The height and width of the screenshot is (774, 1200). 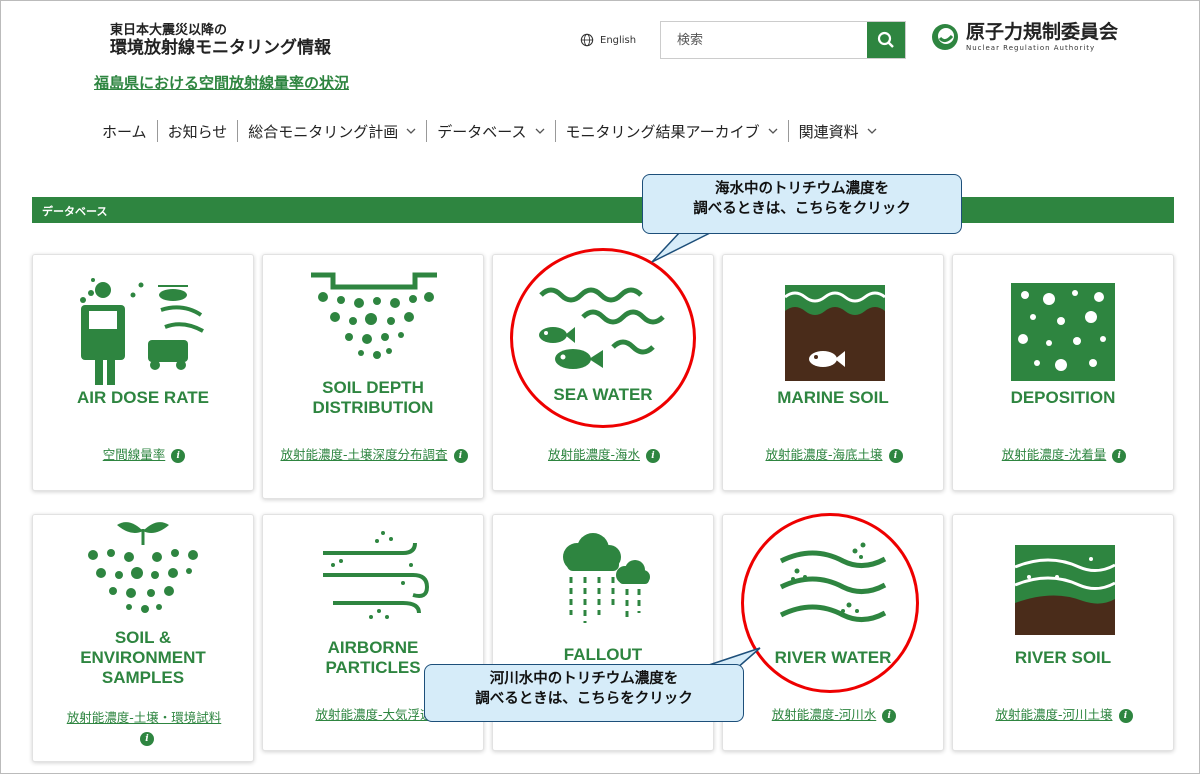 I want to click on callout-river-line2: 調べるときは、こちらをクリック, so click(x=584, y=699).